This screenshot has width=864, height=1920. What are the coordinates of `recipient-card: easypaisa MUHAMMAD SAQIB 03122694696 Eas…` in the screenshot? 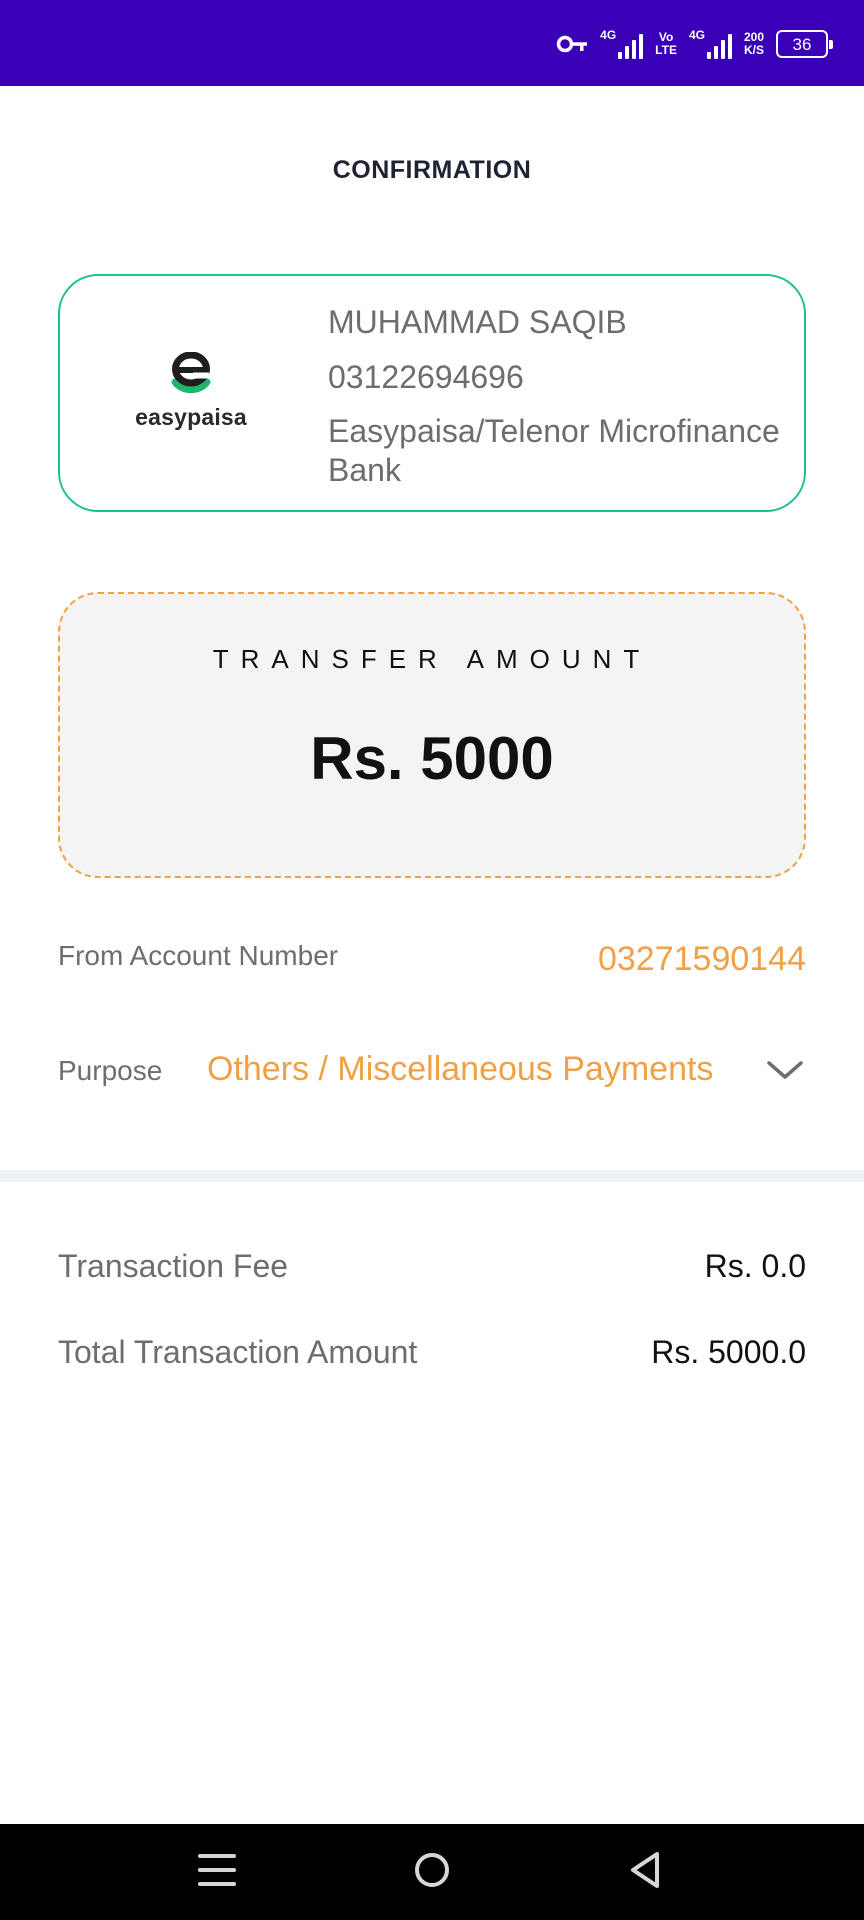 It's located at (432, 393).